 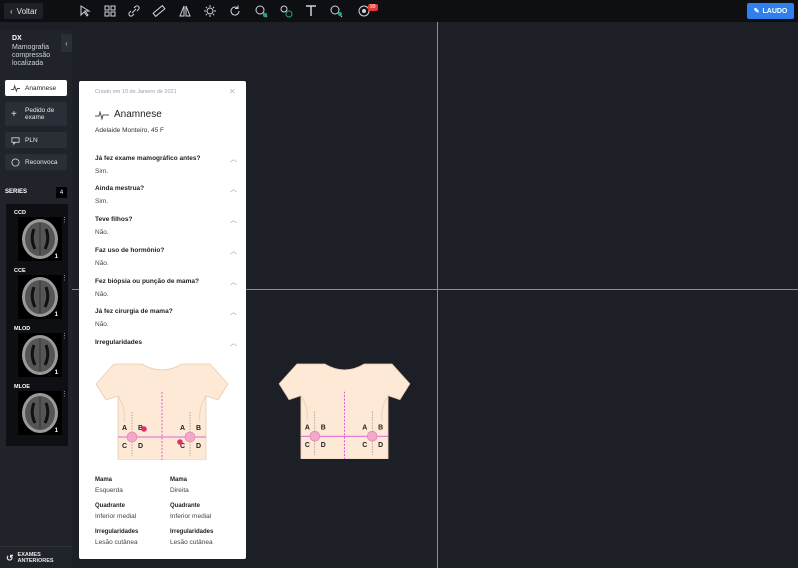 What do you see at coordinates (437, 295) in the screenshot?
I see `viewport-divider-vertical` at bounding box center [437, 295].